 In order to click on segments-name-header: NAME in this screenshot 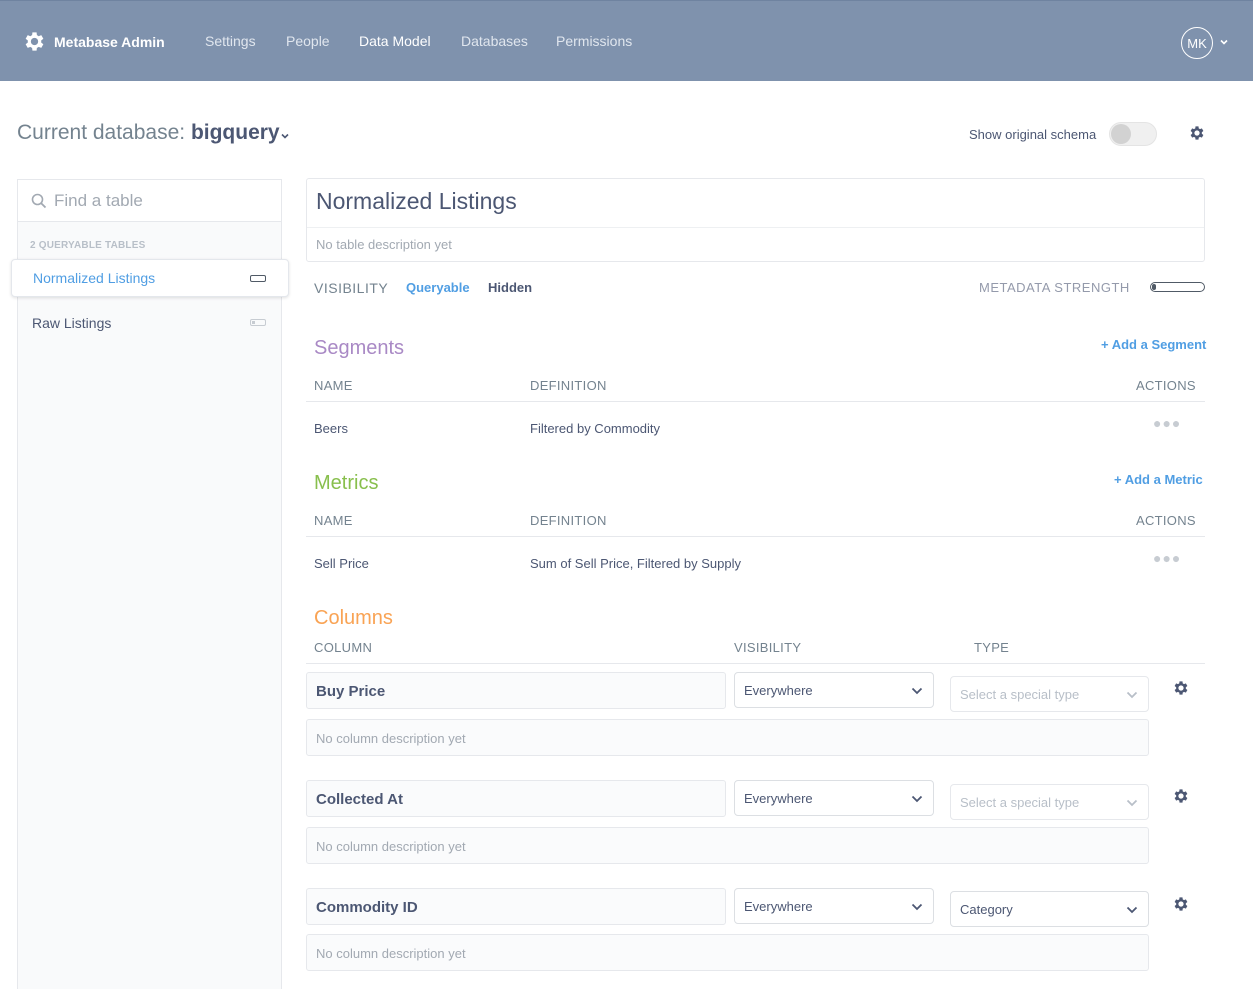, I will do `click(333, 385)`.